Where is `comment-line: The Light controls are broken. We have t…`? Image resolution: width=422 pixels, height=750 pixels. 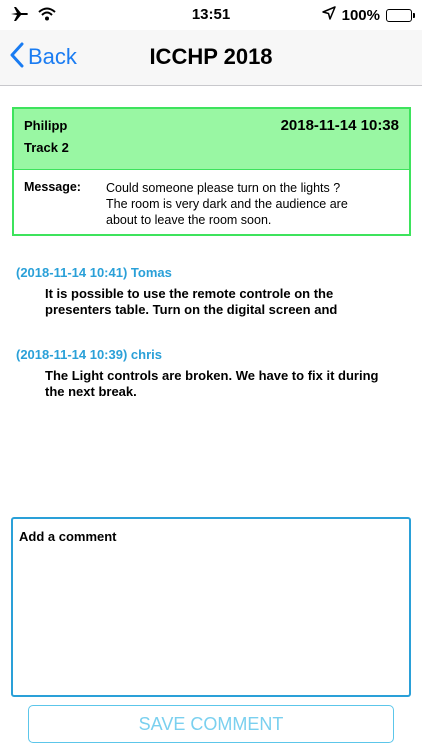 comment-line: The Light controls are broken. We have t… is located at coordinates (212, 375).